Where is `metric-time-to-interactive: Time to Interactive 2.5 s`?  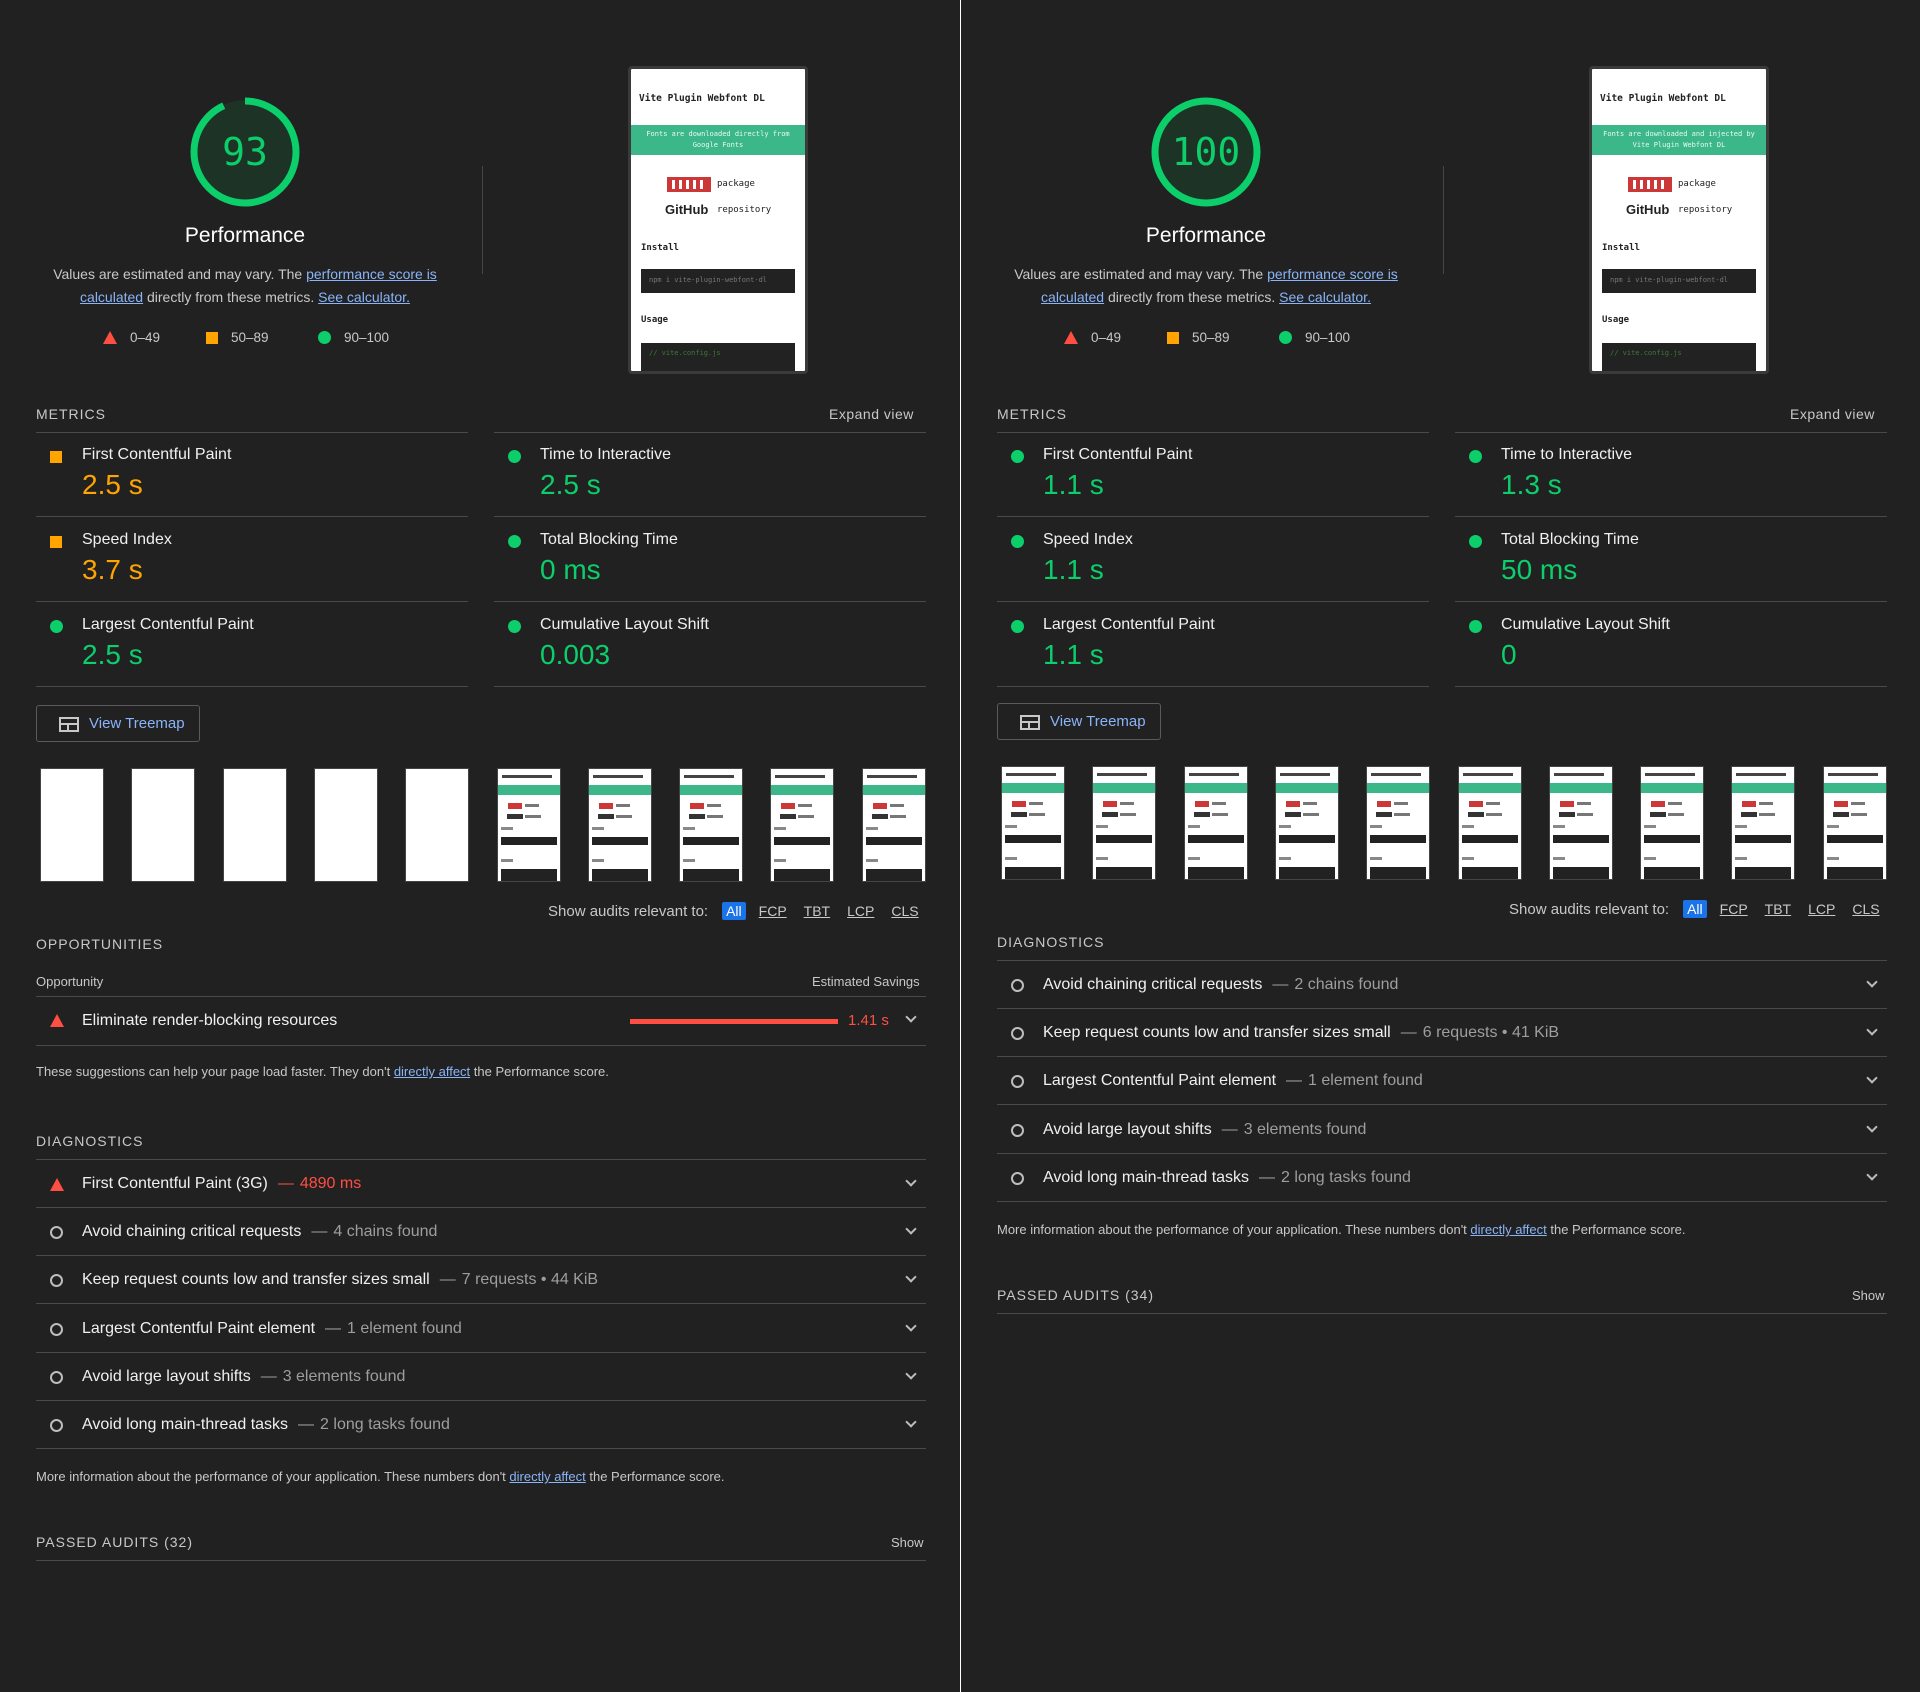 metric-time-to-interactive: Time to Interactive 2.5 s is located at coordinates (710, 475).